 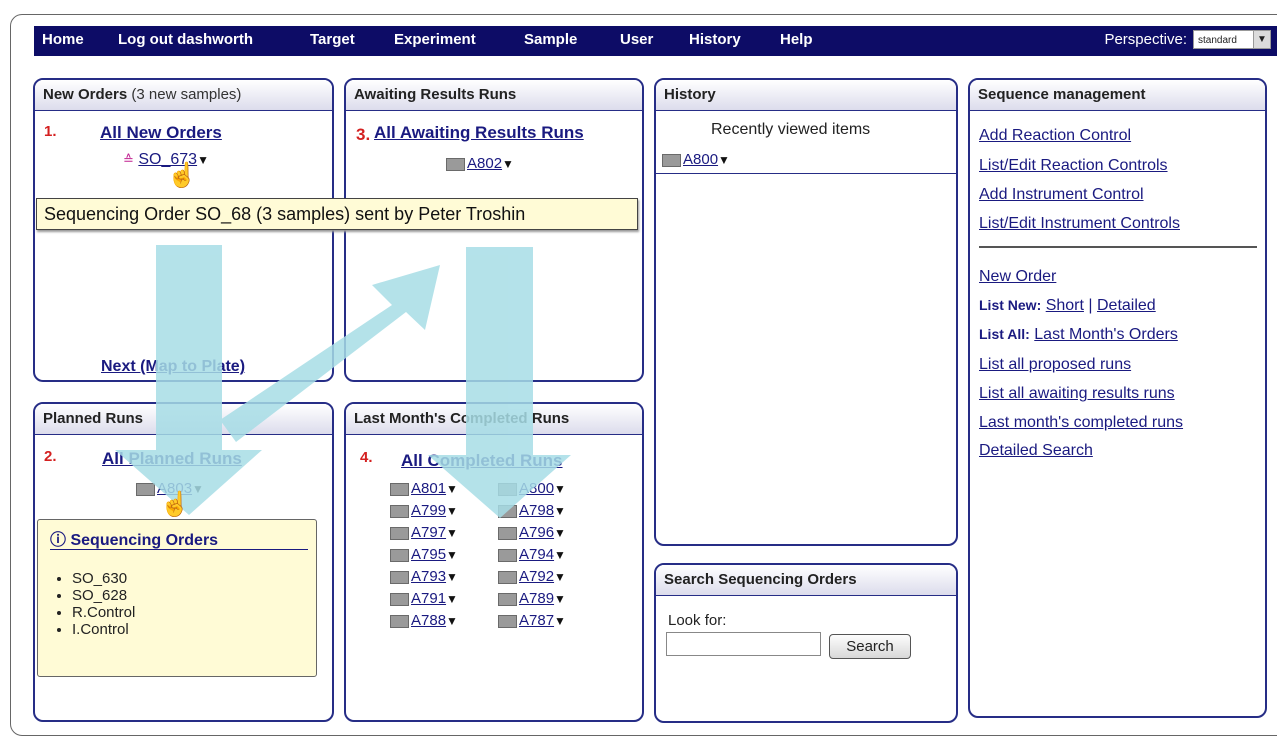 I want to click on run-link: A795, so click(x=428, y=554).